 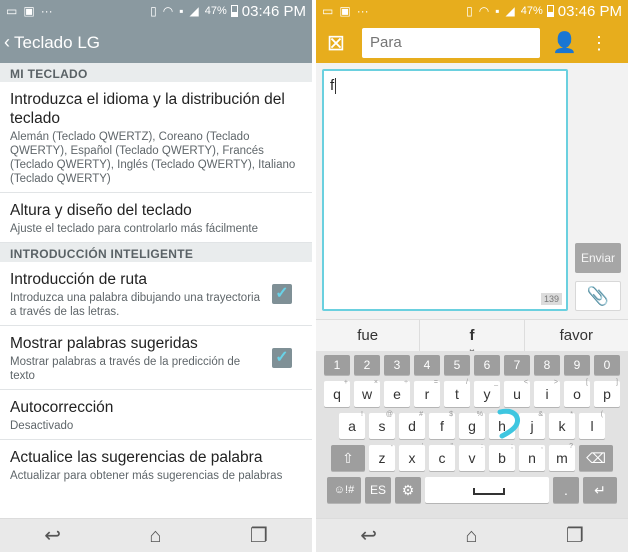 I want to click on key-row-4: ☺!# ES ⚙ . ↵, so click(x=472, y=491).